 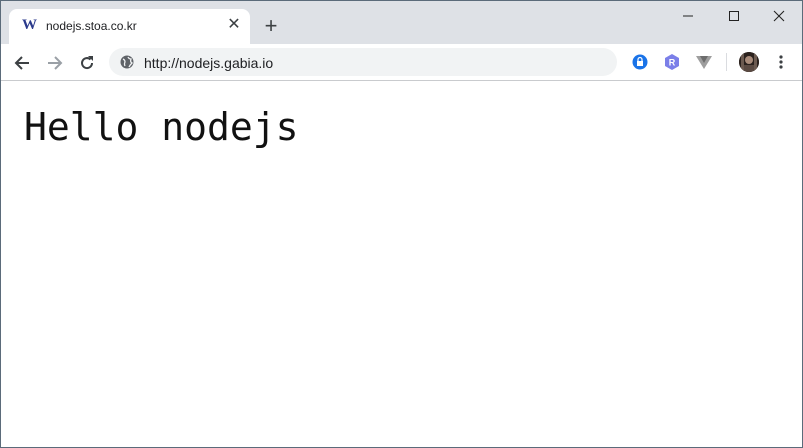 I want to click on minimize-button, so click(x=688, y=16).